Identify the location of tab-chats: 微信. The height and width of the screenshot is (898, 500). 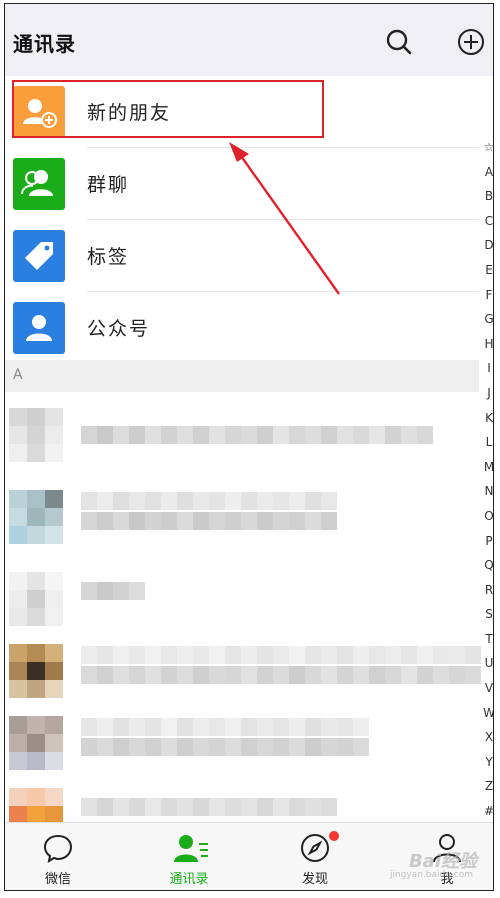
(58, 856).